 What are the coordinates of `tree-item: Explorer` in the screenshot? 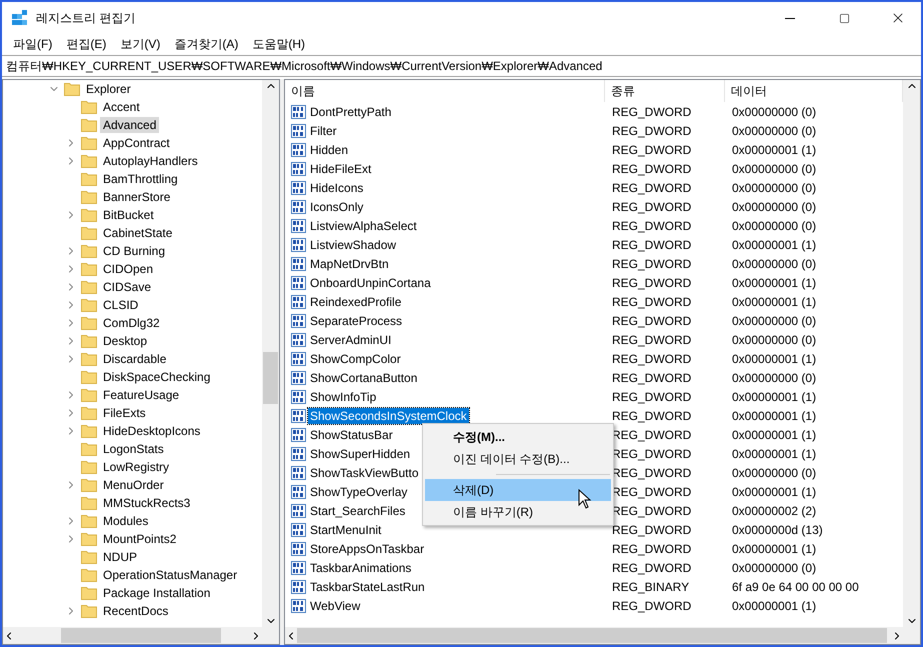 It's located at (108, 89).